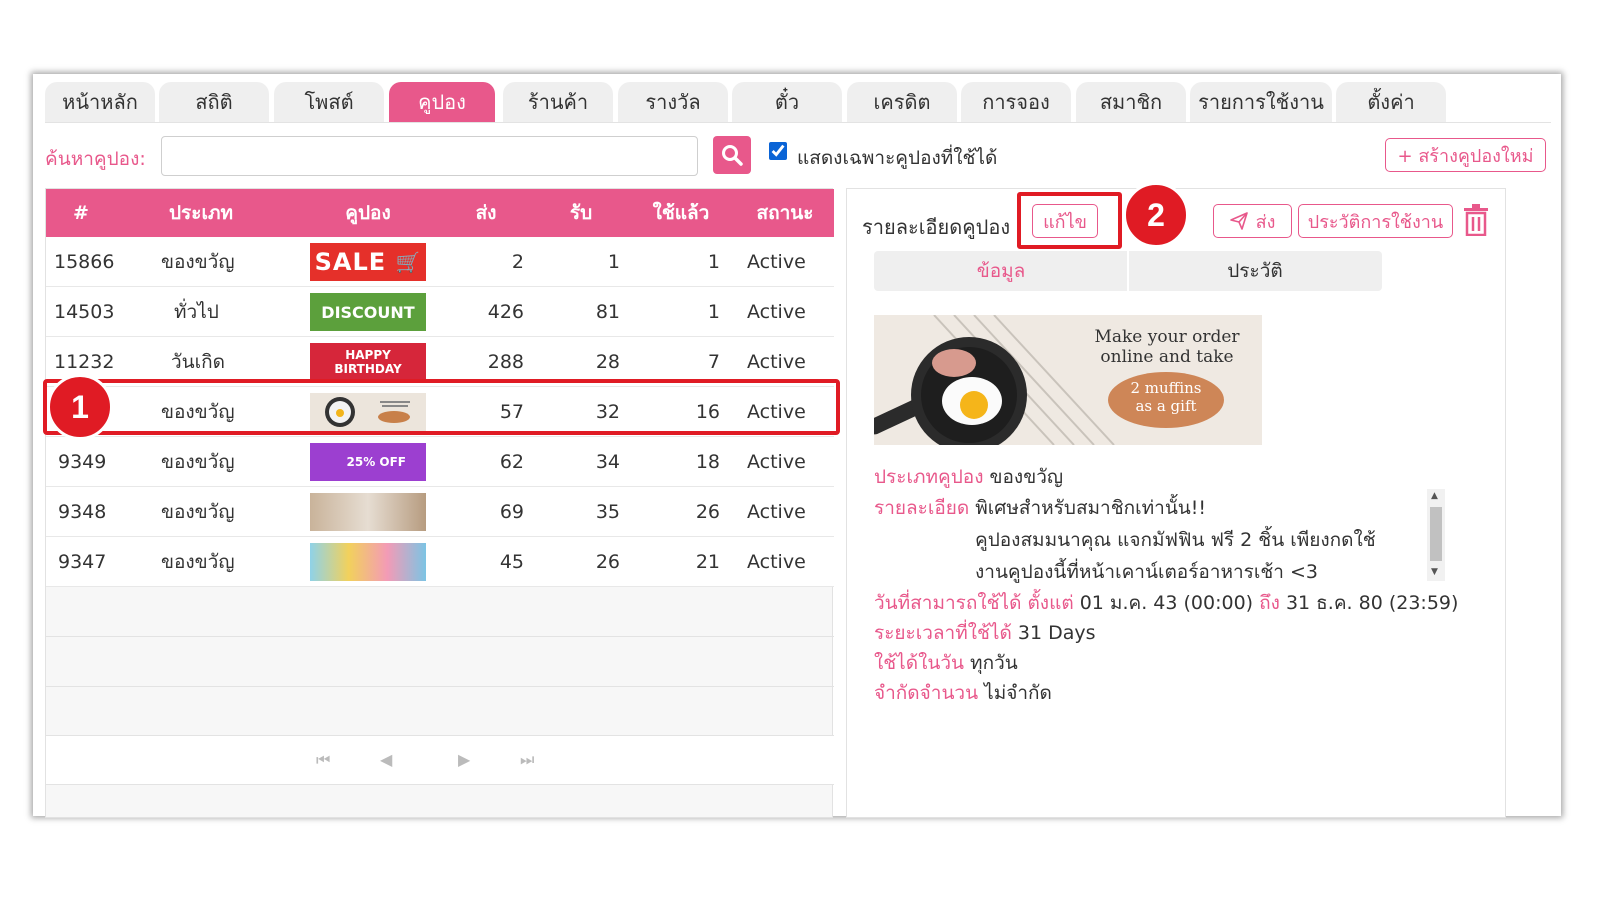  What do you see at coordinates (440, 512) in the screenshot?
I see `table-row: 9348 ของขวัญ 69 35 26 Active` at bounding box center [440, 512].